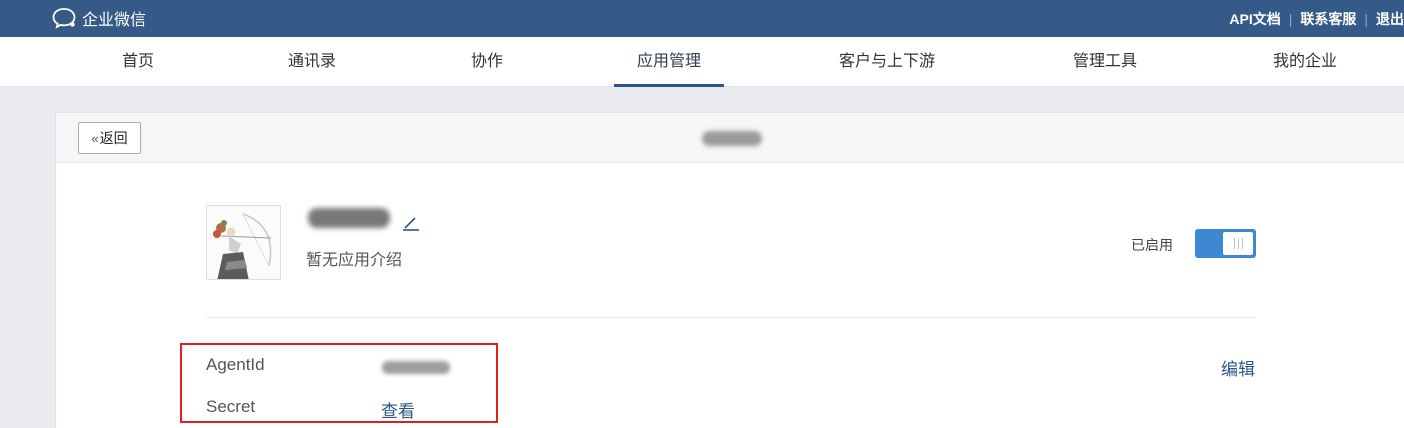 The height and width of the screenshot is (428, 1404). Describe the element at coordinates (1238, 367) in the screenshot. I see `edit-details-link: 编辑` at that location.